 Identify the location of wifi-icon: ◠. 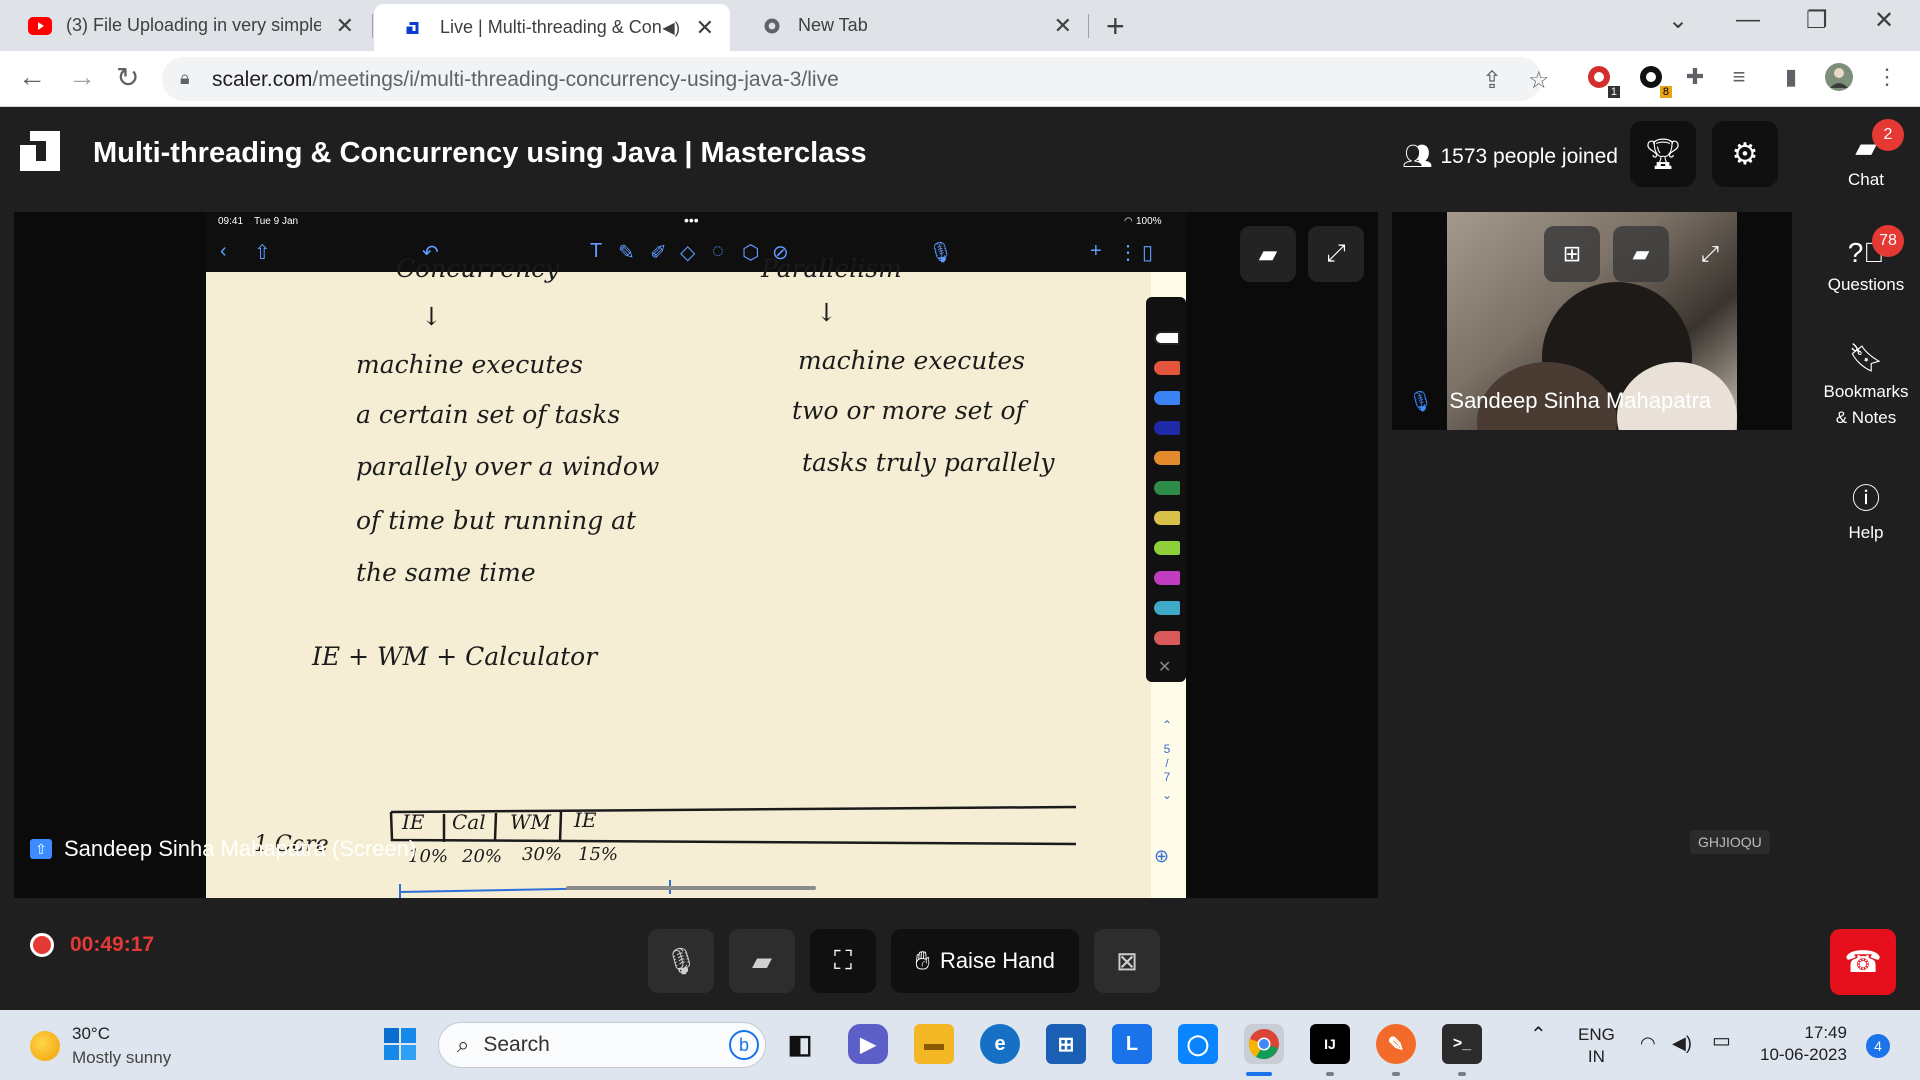
(1648, 1043).